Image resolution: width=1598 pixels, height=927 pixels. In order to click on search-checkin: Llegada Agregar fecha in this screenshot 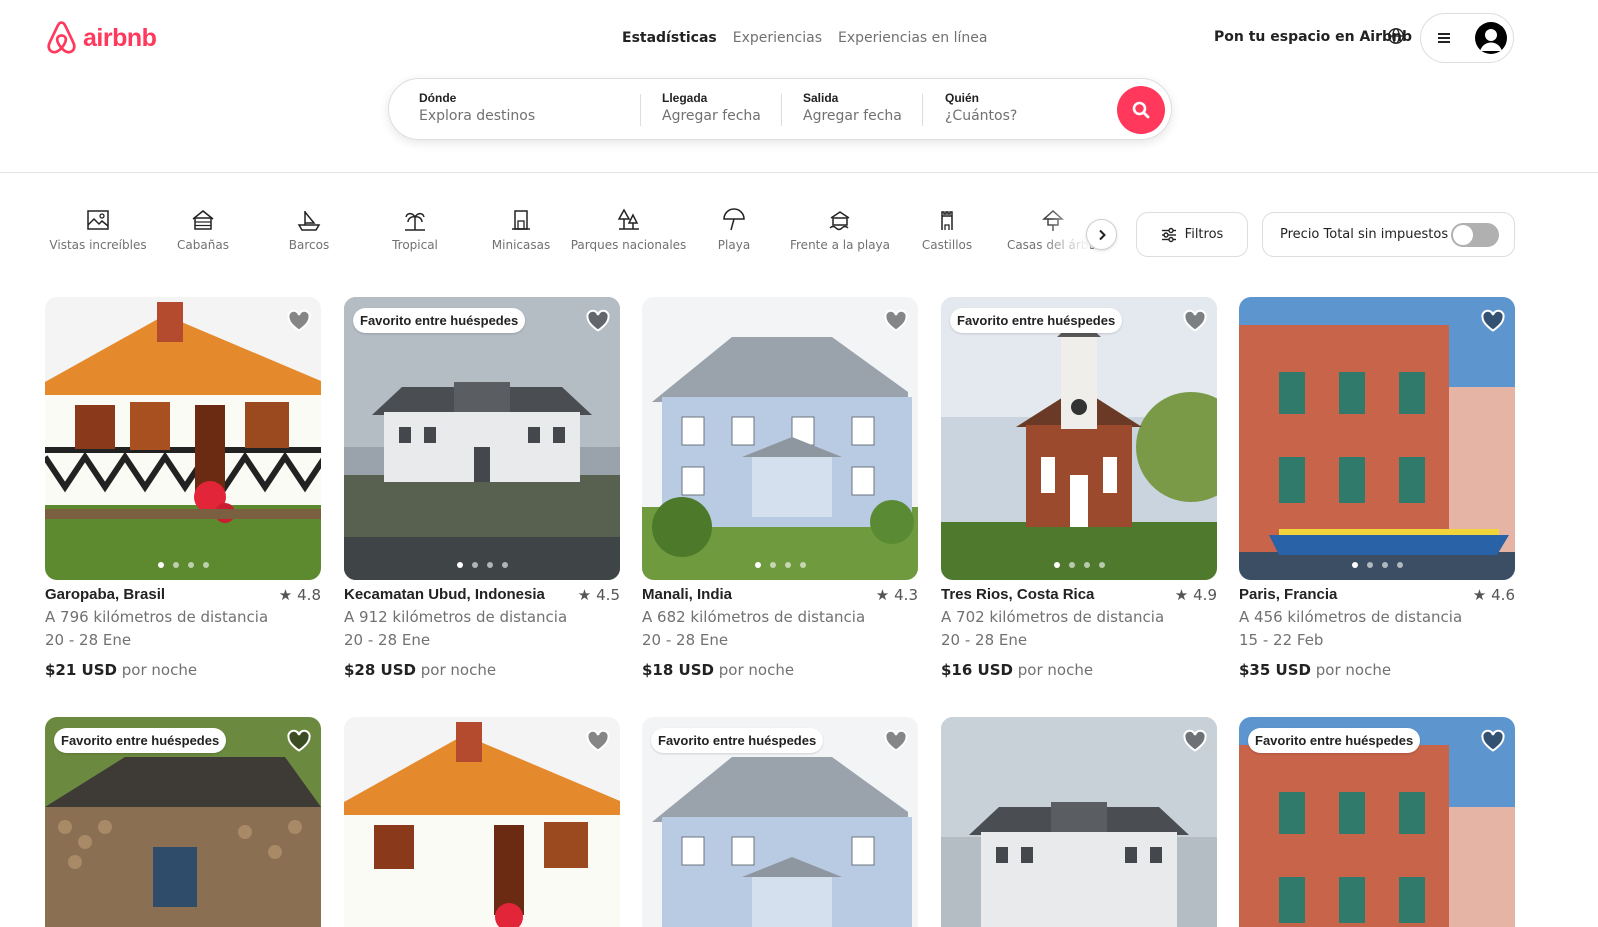, I will do `click(711, 107)`.